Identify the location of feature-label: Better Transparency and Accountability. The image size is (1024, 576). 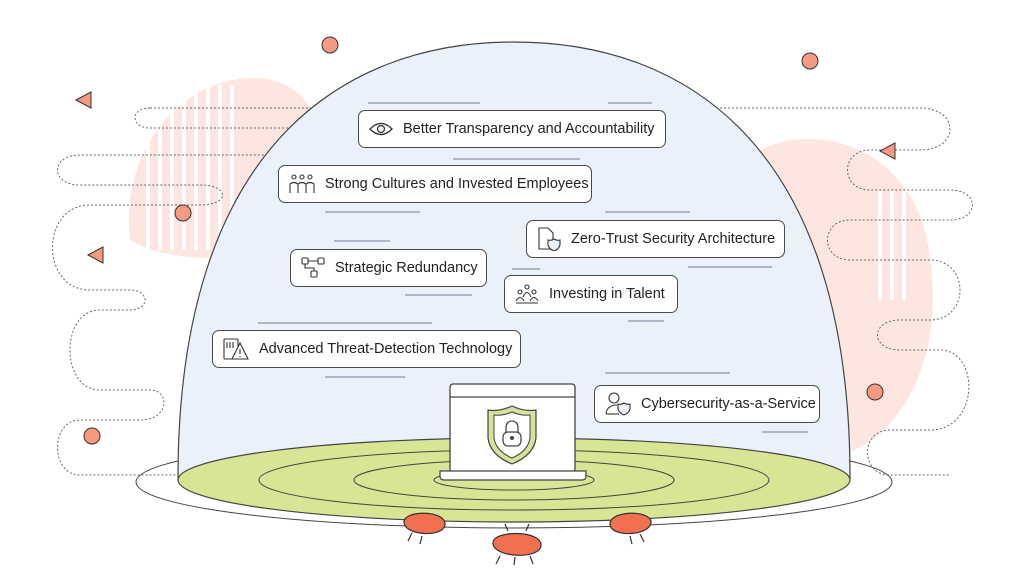
(529, 129).